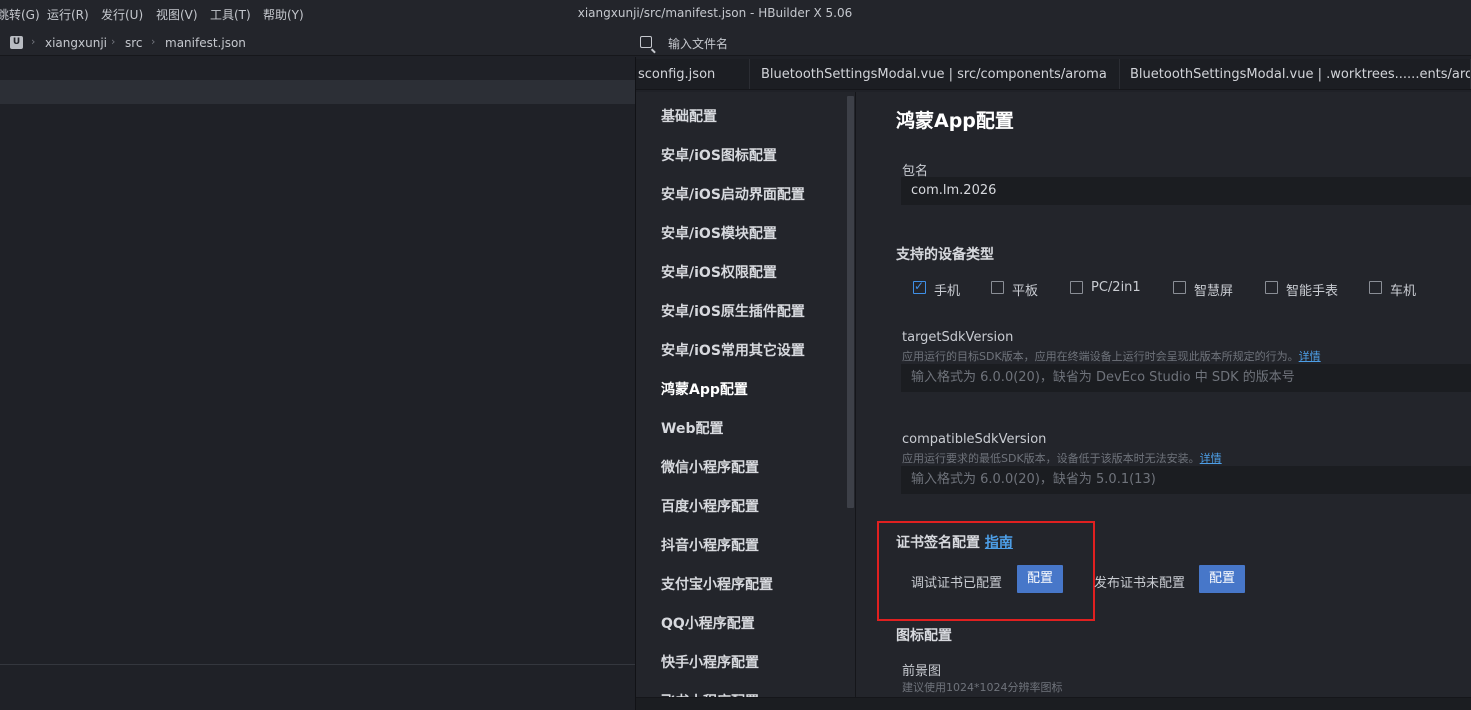  I want to click on cert-guide-link: 指南, so click(999, 543).